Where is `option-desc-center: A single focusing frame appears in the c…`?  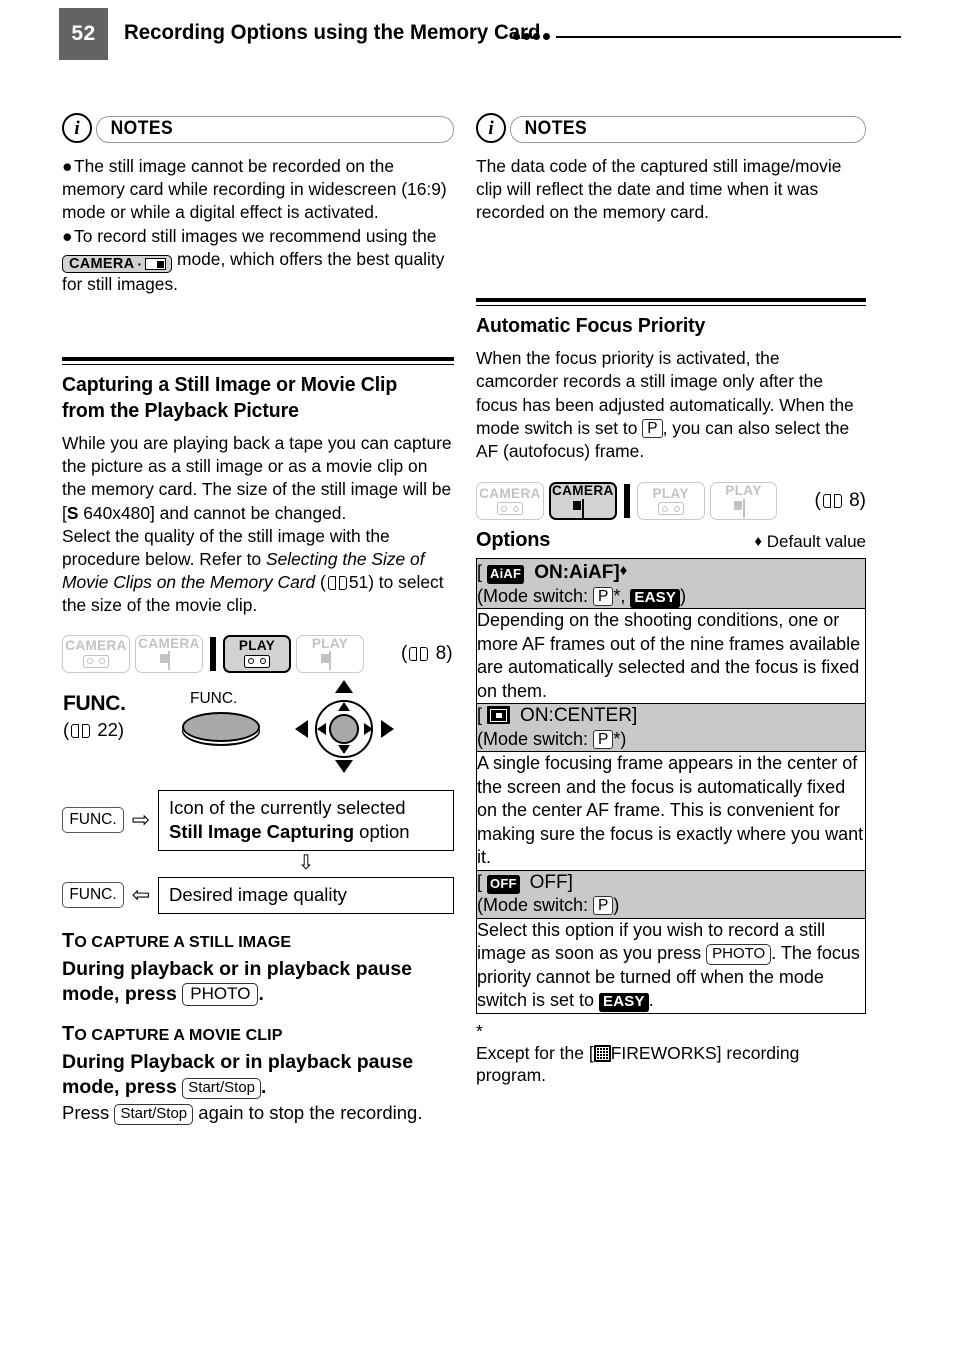
option-desc-center: A single focusing frame appears in the c… is located at coordinates (671, 811).